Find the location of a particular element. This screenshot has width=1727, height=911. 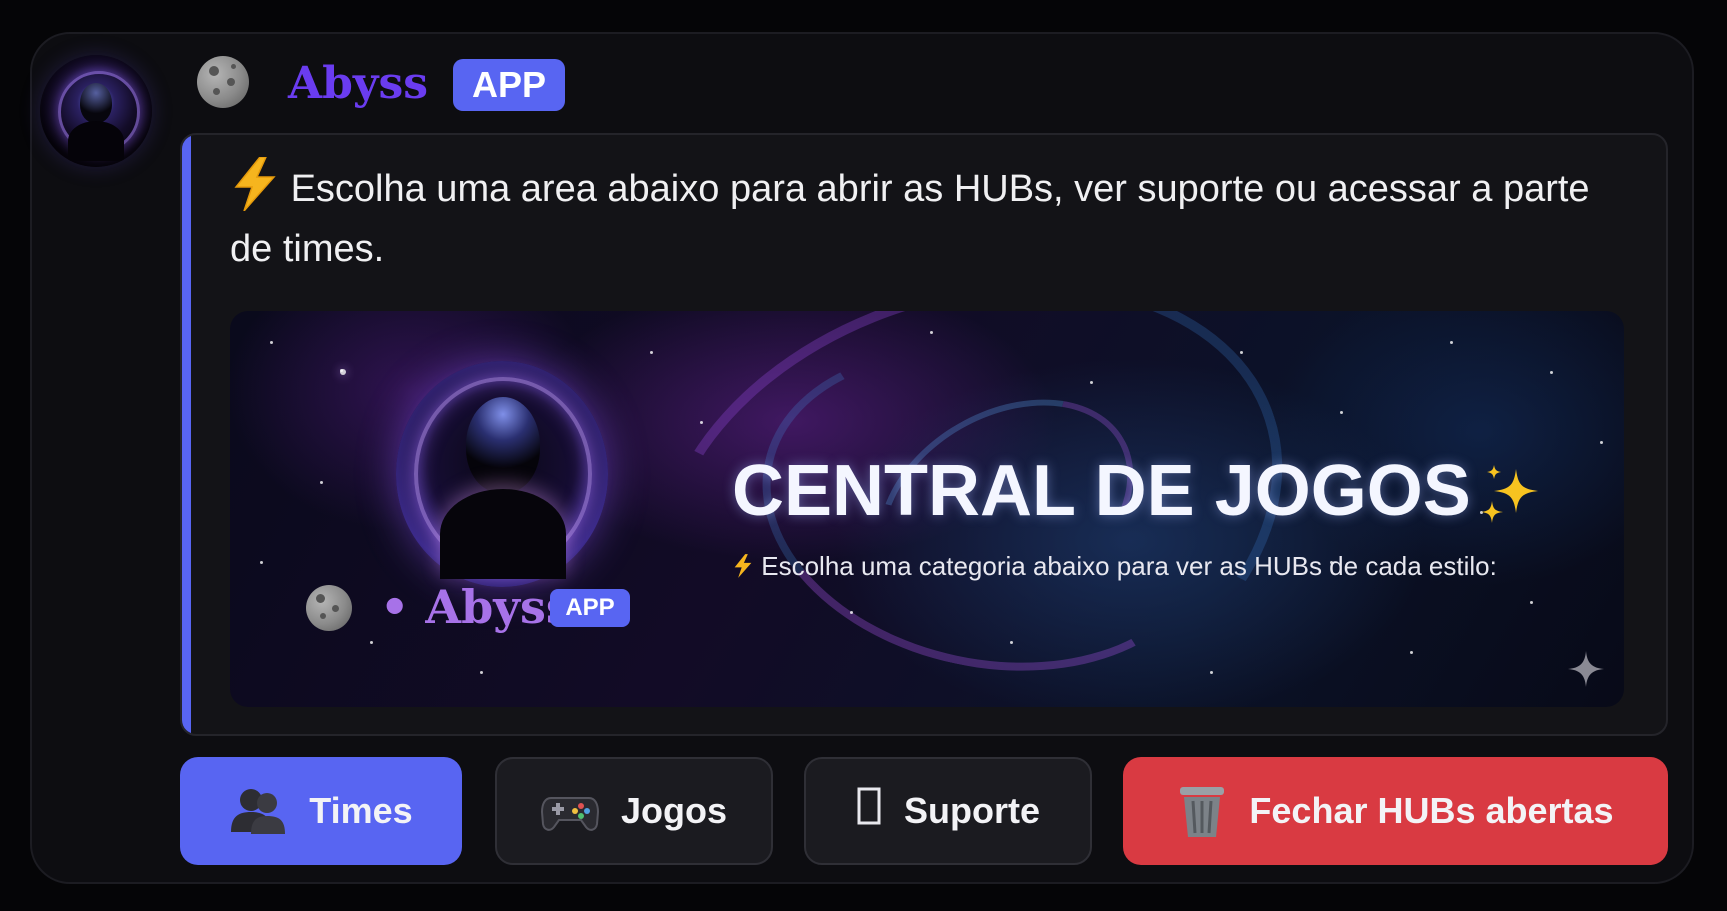

author-name: Abyss is located at coordinates (358, 84).